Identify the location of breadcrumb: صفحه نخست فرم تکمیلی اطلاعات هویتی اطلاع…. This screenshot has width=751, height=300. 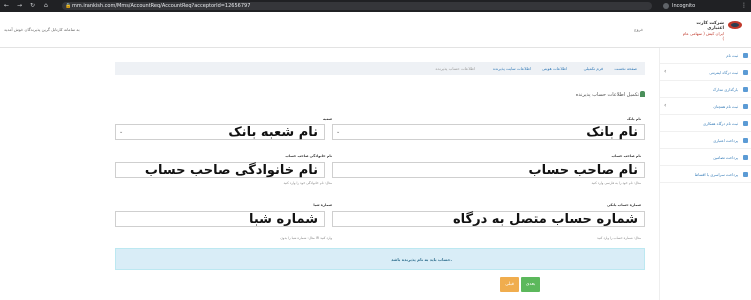
(380, 68).